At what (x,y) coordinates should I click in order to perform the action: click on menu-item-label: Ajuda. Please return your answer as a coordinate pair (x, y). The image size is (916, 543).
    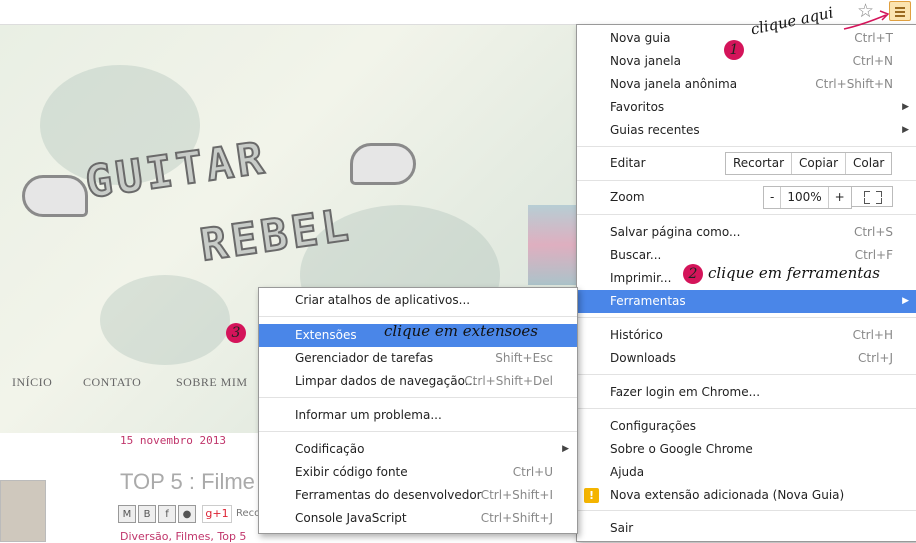
    Looking at the image, I should click on (627, 472).